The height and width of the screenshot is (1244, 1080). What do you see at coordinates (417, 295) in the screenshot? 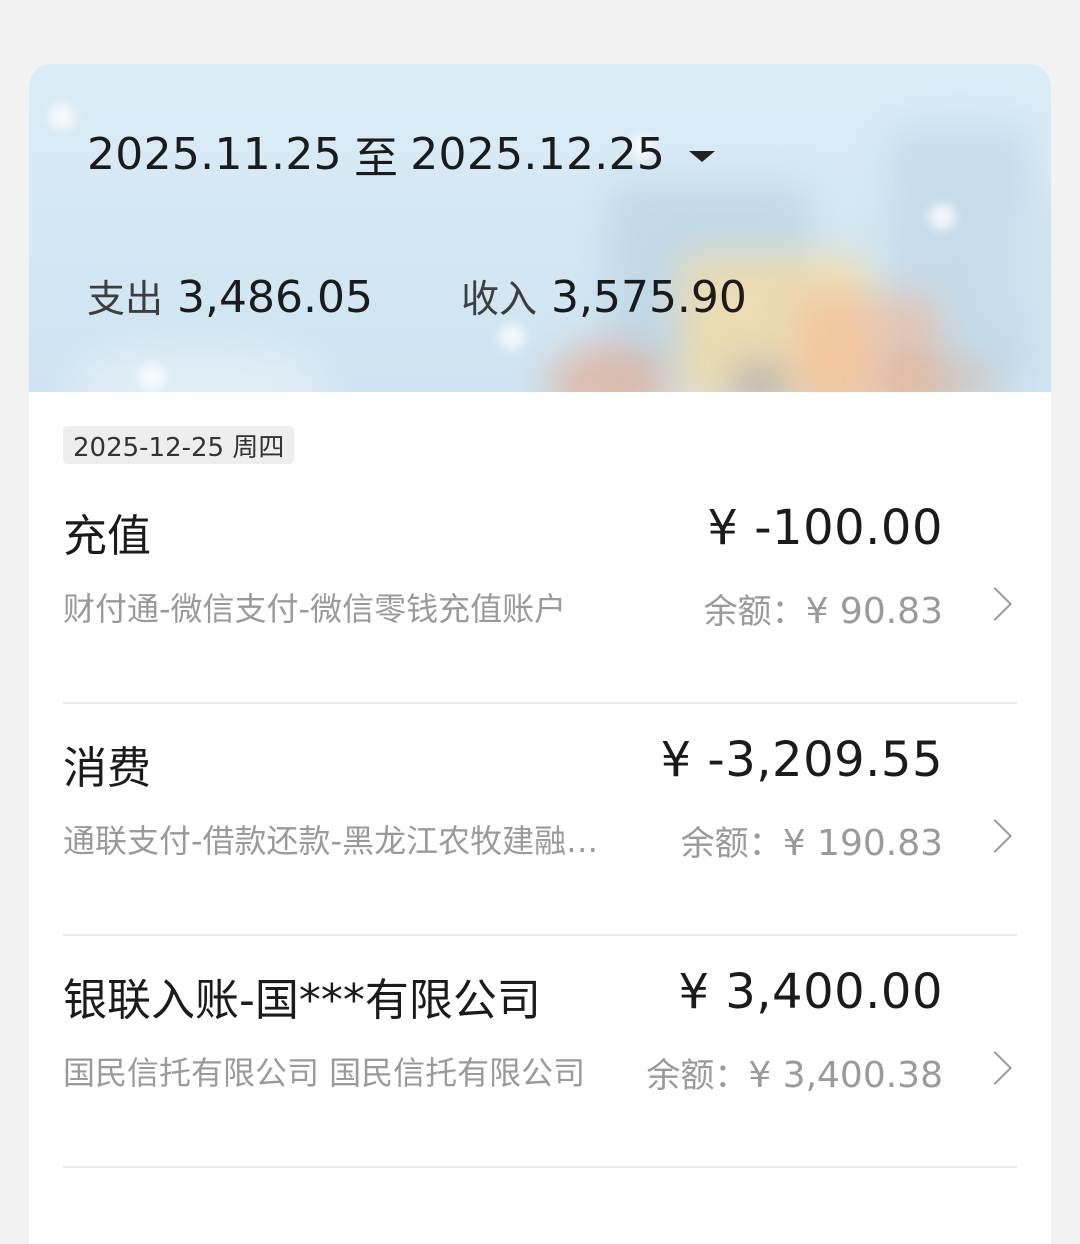
I see `totals-summary: 支出 3,486.05 收入 3,575.90` at bounding box center [417, 295].